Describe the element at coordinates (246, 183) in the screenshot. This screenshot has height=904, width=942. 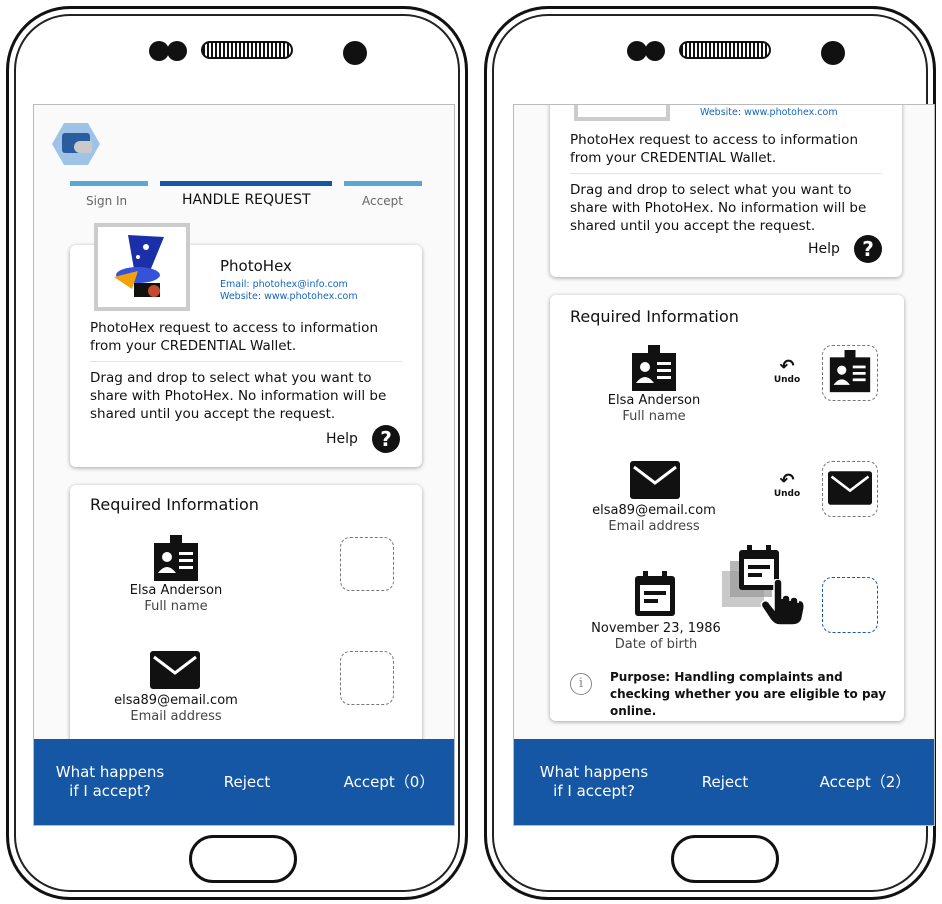
I see `step-bar-handle-request` at that location.